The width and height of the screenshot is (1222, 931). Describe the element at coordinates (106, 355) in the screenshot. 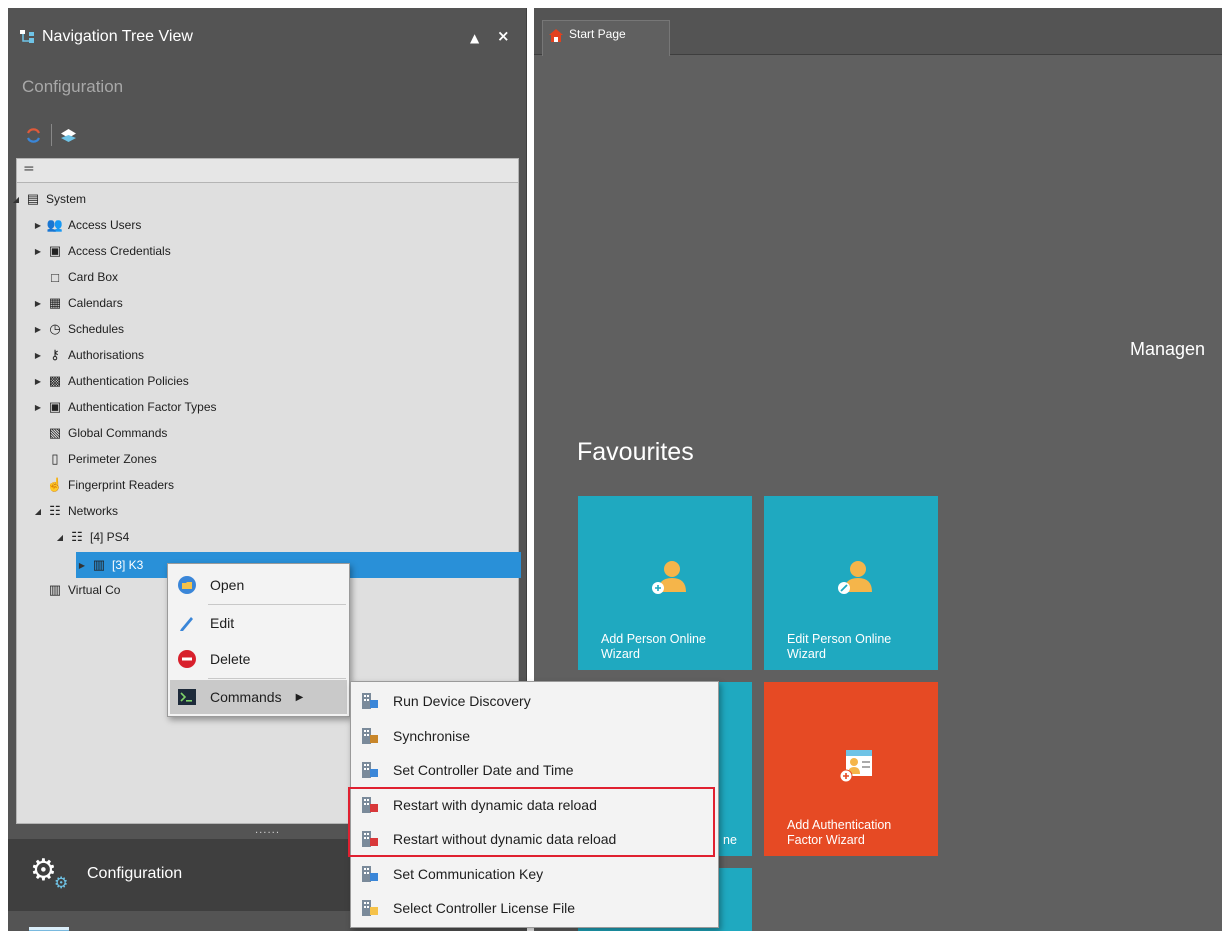

I see `tree-item-label: Authorisations` at that location.